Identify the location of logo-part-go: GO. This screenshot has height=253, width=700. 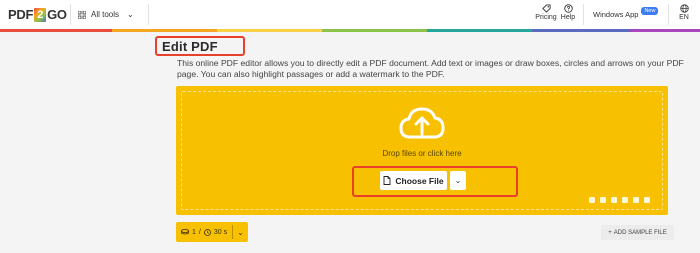
(57, 14).